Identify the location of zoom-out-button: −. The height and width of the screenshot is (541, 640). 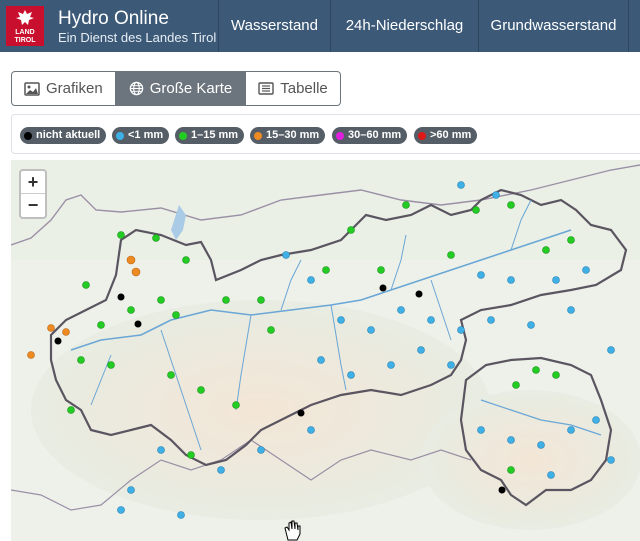
(33, 205).